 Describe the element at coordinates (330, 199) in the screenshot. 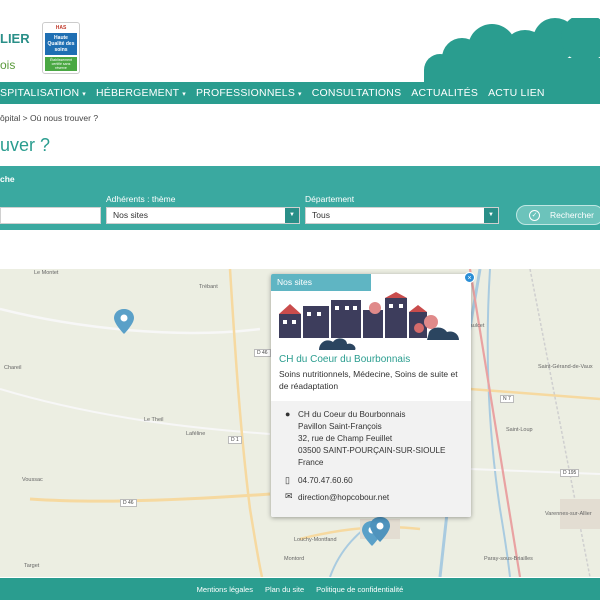

I see `department-label: Département` at that location.